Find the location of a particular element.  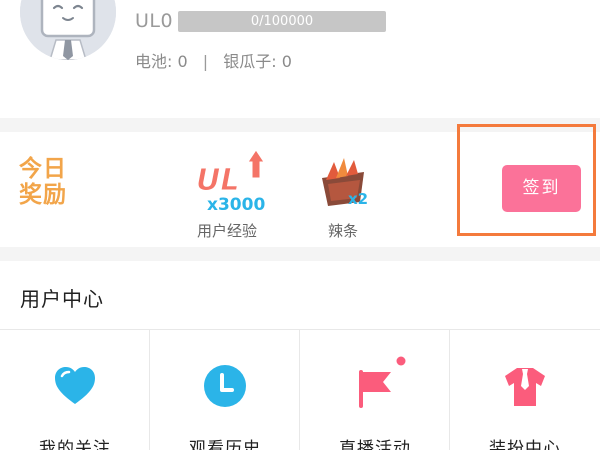

silver-value: 0 is located at coordinates (286, 61).